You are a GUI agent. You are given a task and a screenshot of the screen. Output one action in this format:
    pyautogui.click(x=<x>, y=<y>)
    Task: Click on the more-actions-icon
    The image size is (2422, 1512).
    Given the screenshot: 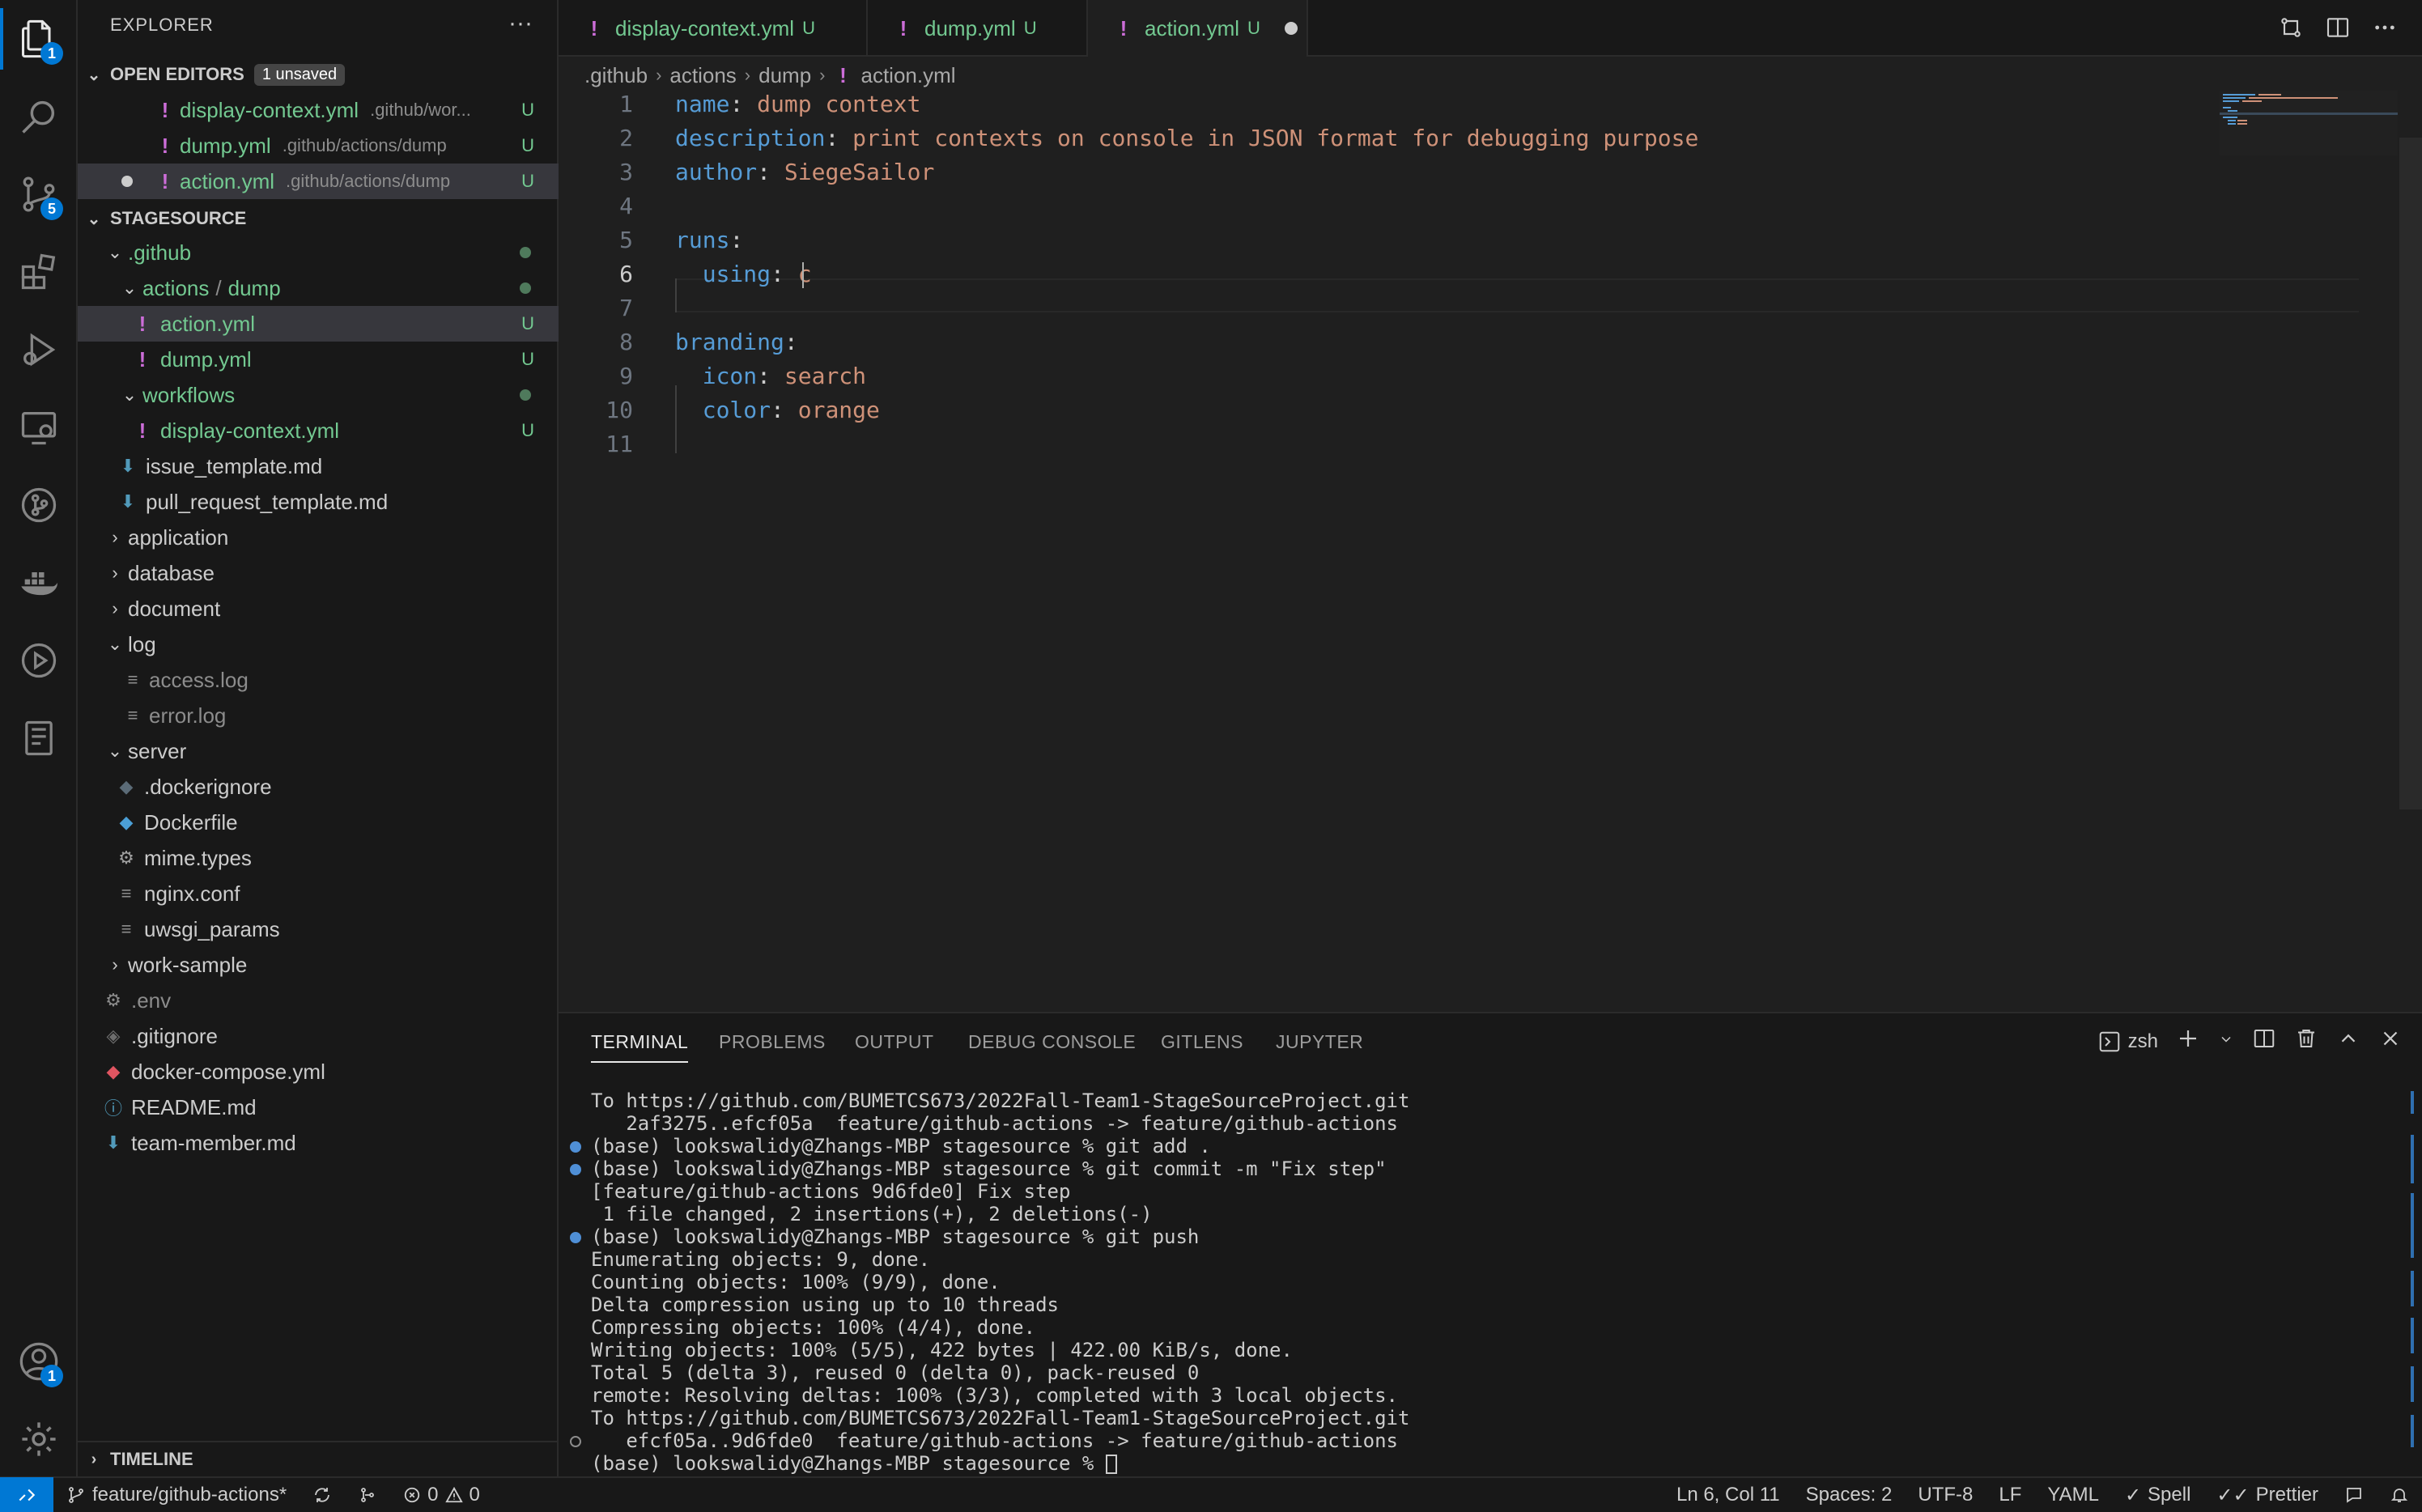 What is the action you would take?
    pyautogui.click(x=2385, y=30)
    